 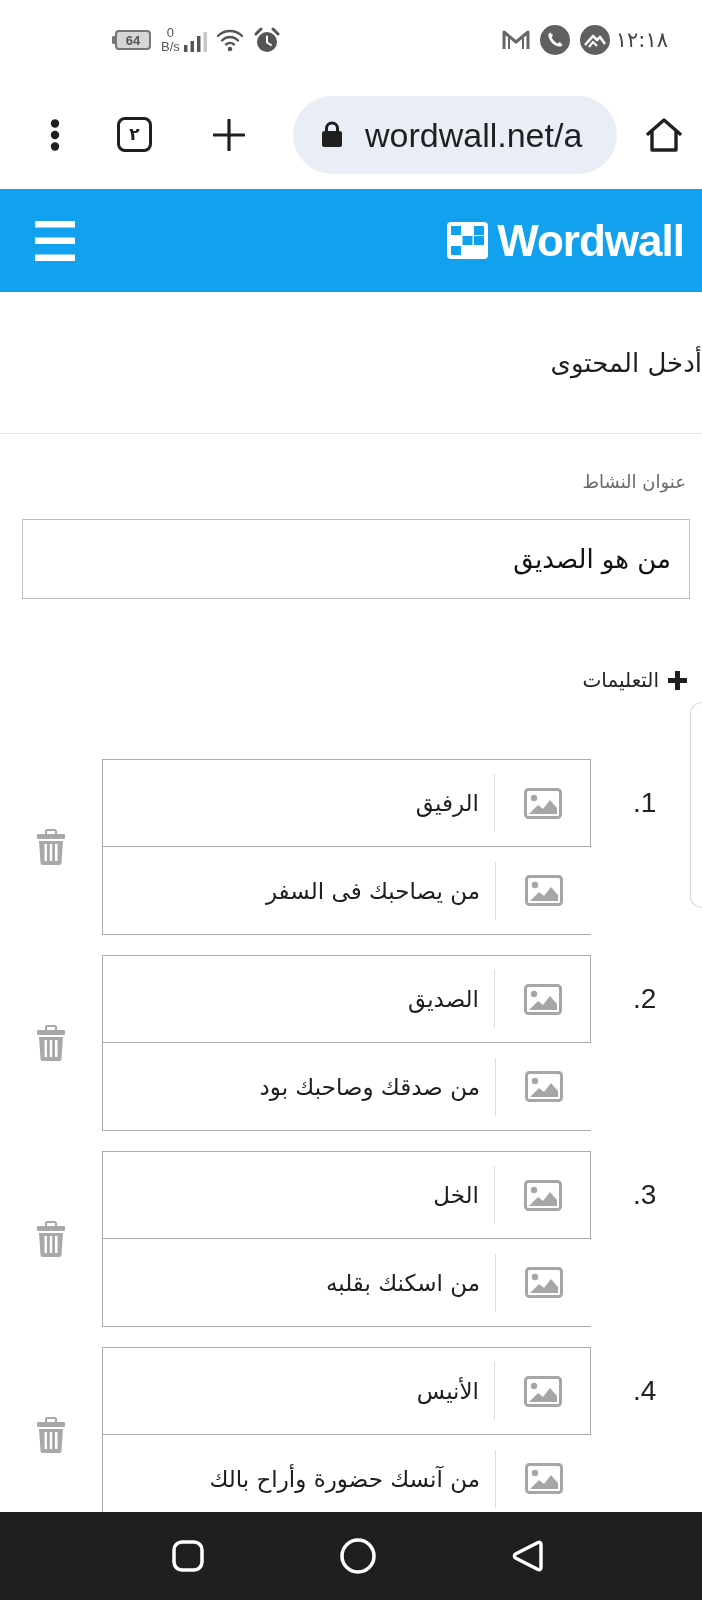 I want to click on address-bar: wordwall.net/a, so click(x=455, y=134).